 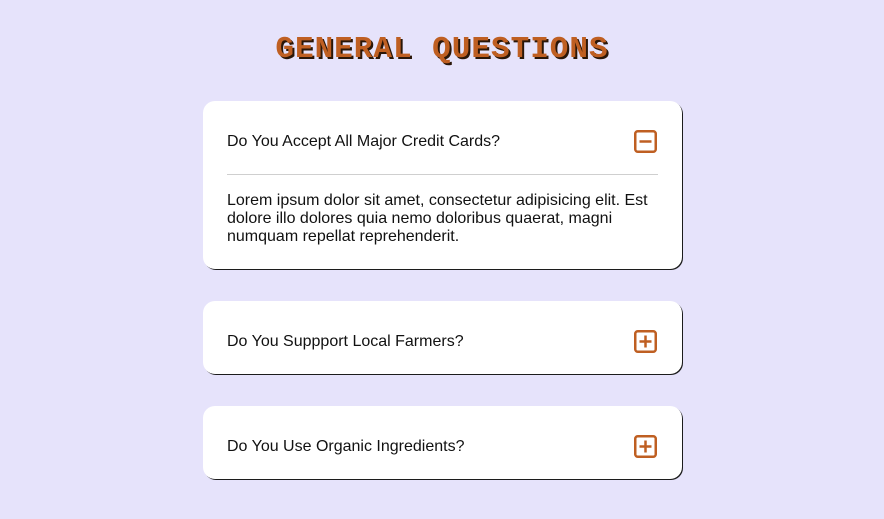 What do you see at coordinates (346, 446) in the screenshot?
I see `faq-question: Do You Use Organic Ingredients?` at bounding box center [346, 446].